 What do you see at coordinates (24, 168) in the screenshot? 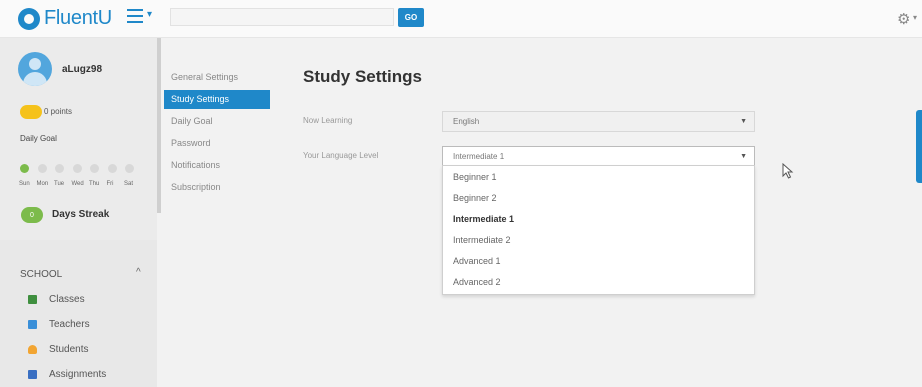
I see `day-dot-sun` at bounding box center [24, 168].